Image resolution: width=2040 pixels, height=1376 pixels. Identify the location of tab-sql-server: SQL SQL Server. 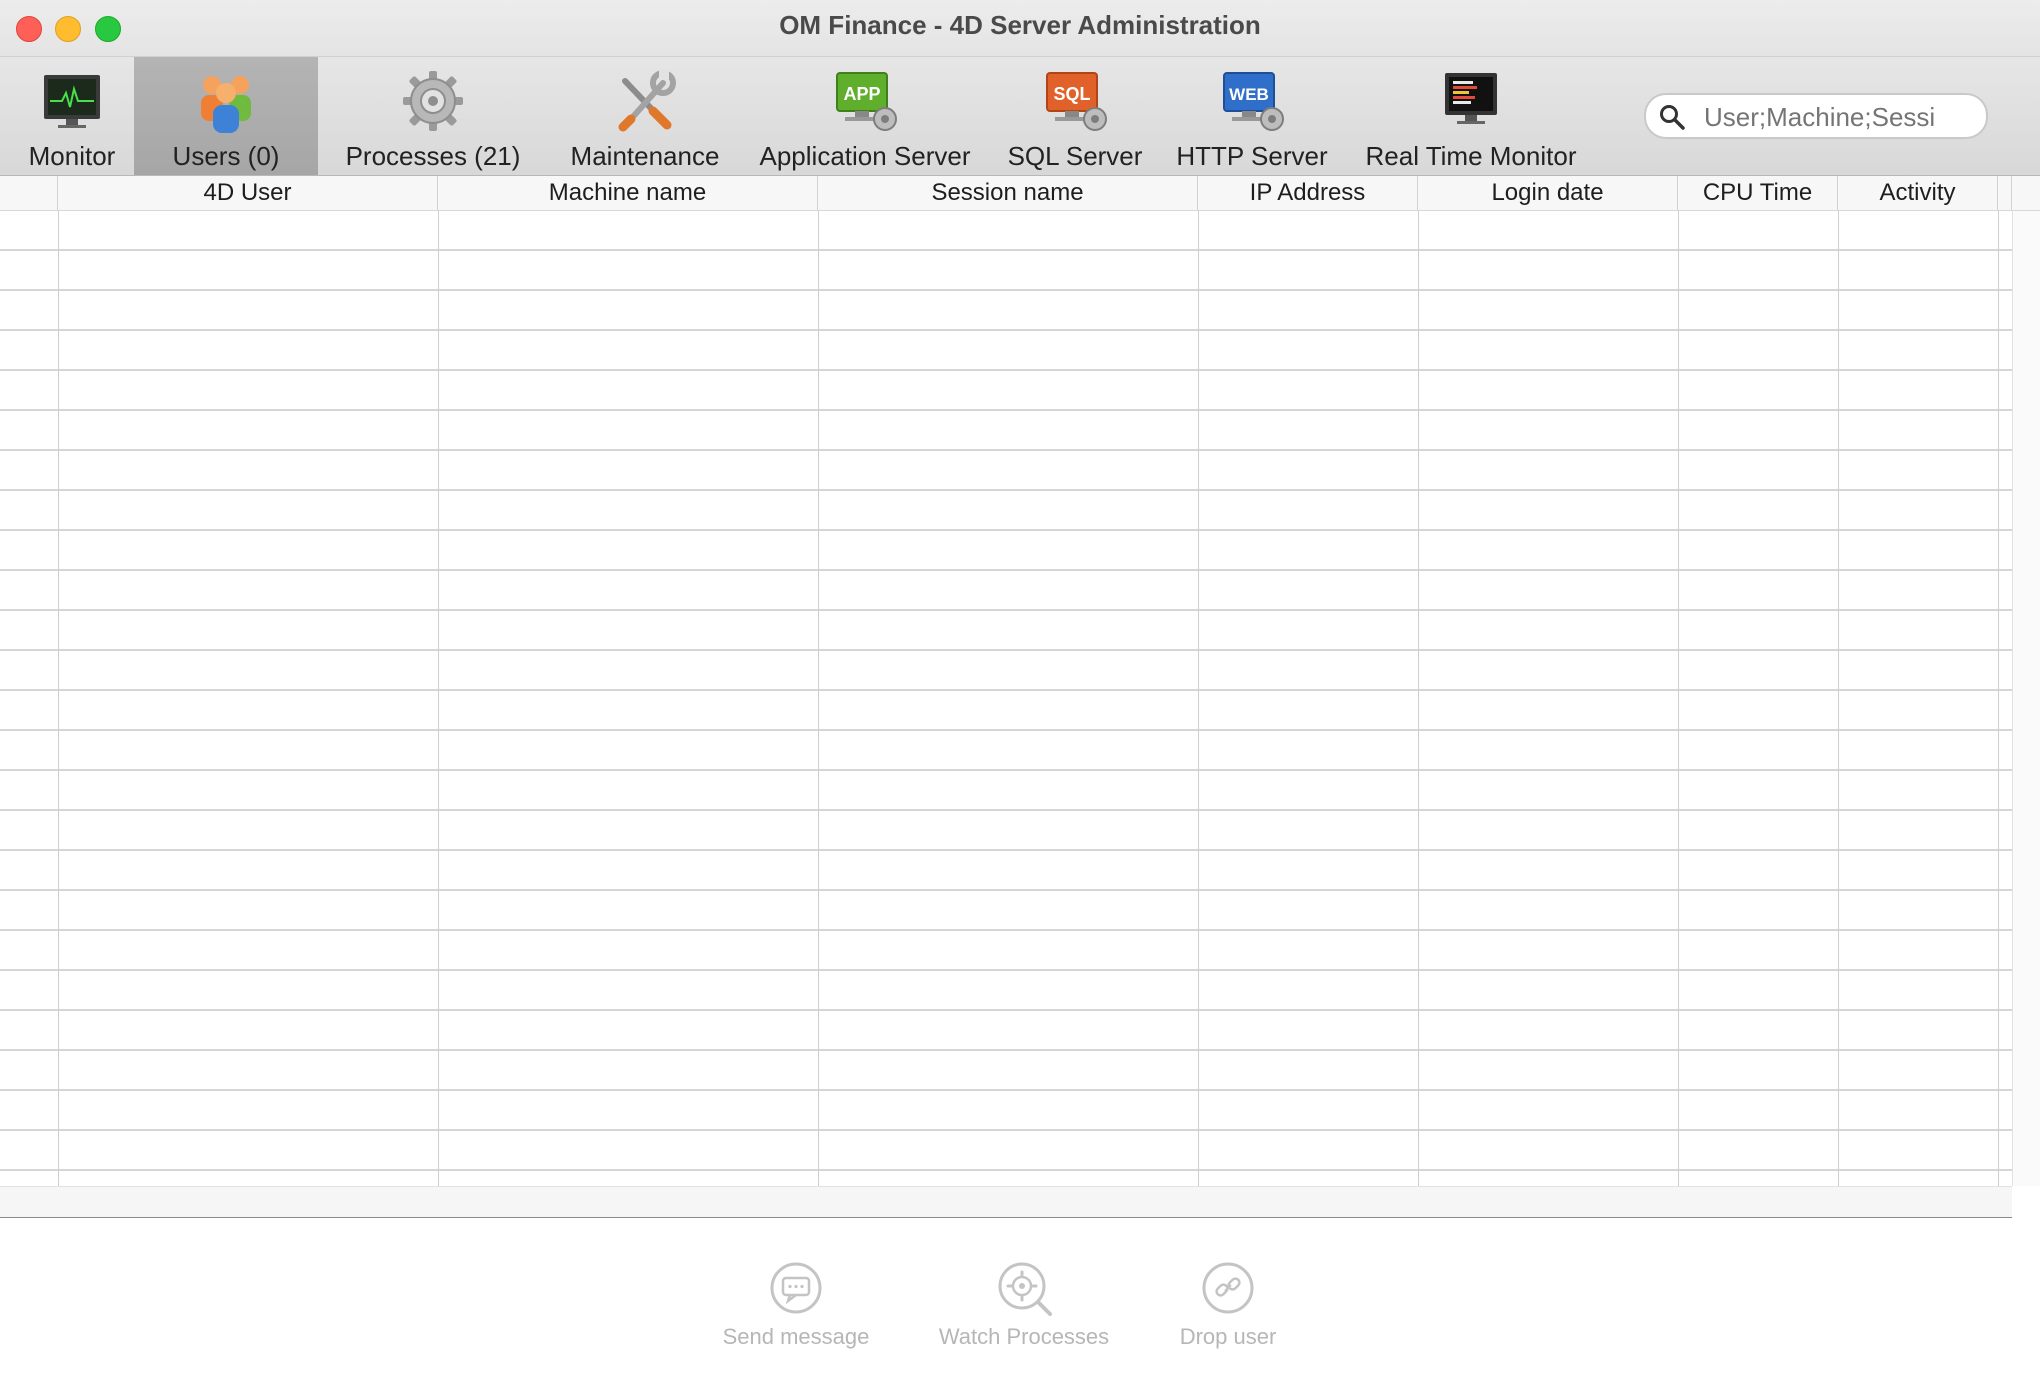
(1075, 116).